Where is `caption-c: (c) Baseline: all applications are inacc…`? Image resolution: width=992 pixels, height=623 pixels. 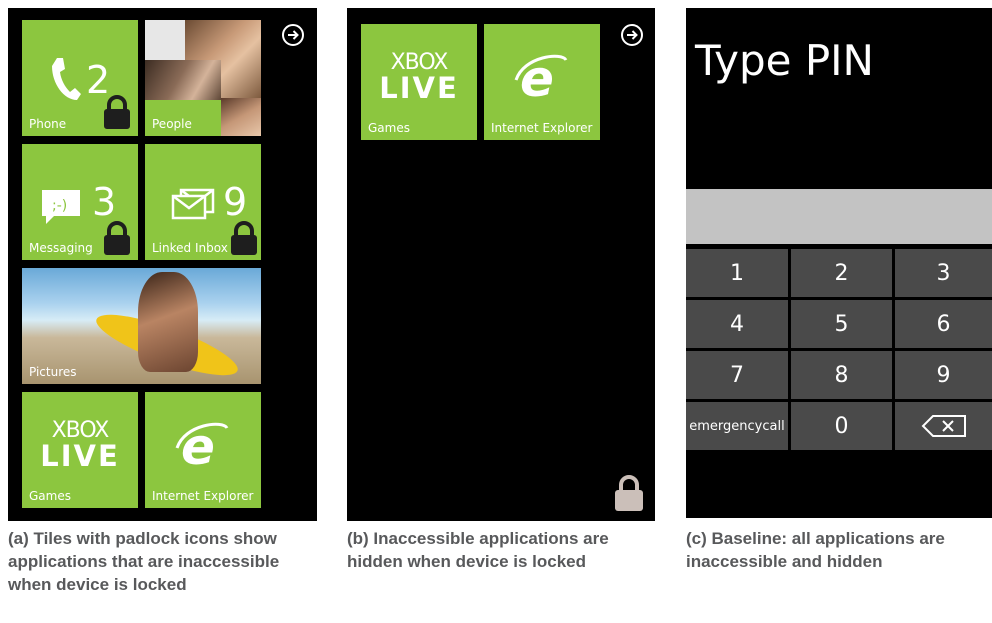
caption-c: (c) Baseline: all applications are inacc… is located at coordinates (815, 550).